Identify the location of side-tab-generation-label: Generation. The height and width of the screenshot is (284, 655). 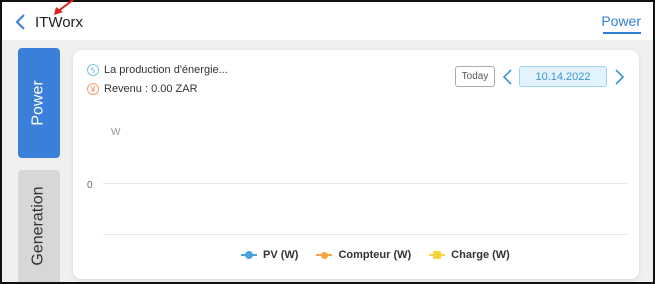
(39, 226).